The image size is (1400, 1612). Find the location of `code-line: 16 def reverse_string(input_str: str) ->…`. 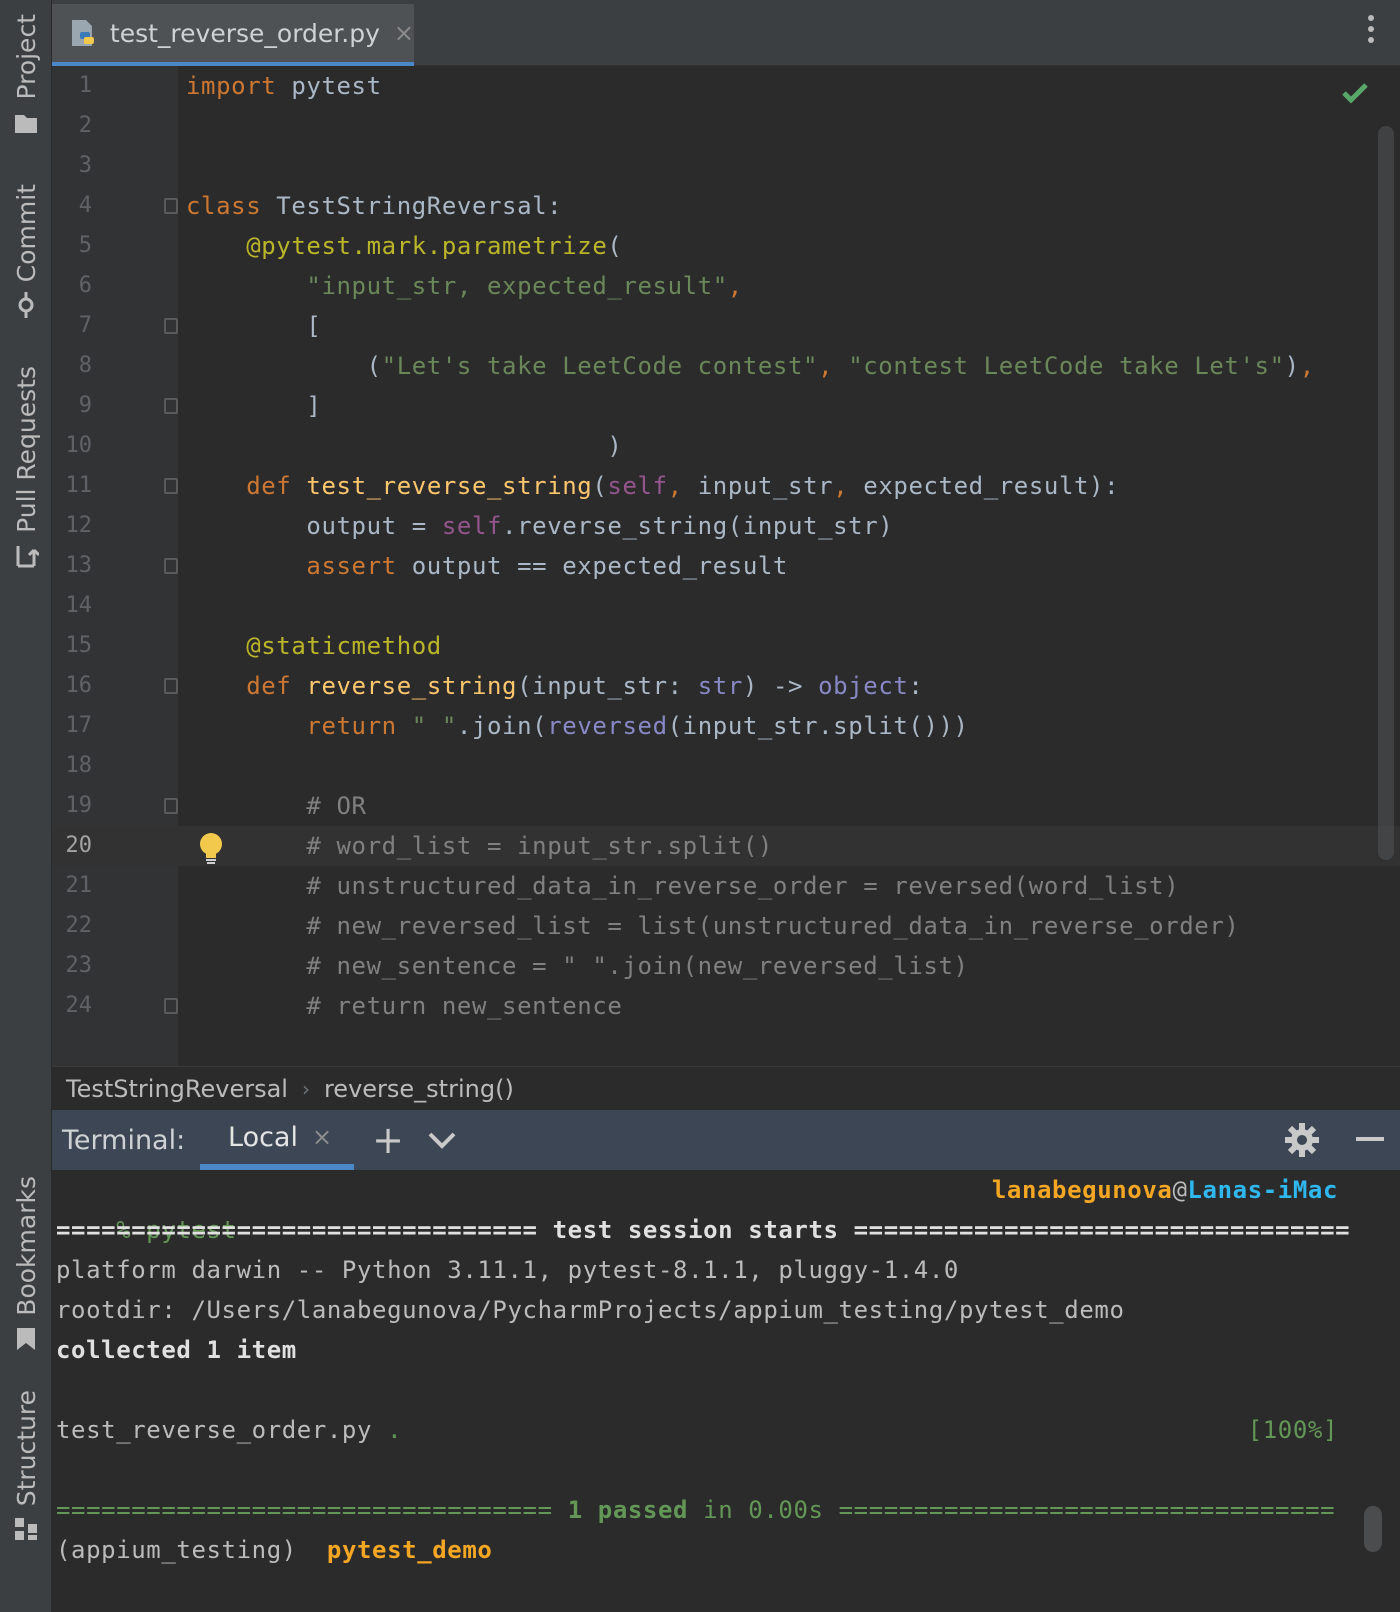

code-line: 16 def reverse_string(input_str: str) ->… is located at coordinates (726, 686).